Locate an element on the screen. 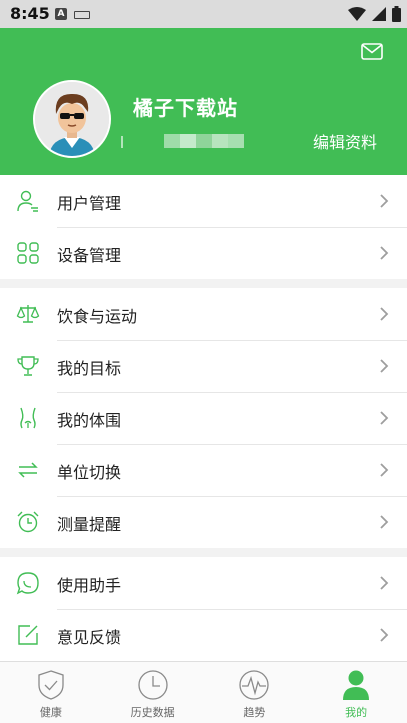 This screenshot has width=407, height=723. menu-item-unit-switch: 单位切换 is located at coordinates (203, 470).